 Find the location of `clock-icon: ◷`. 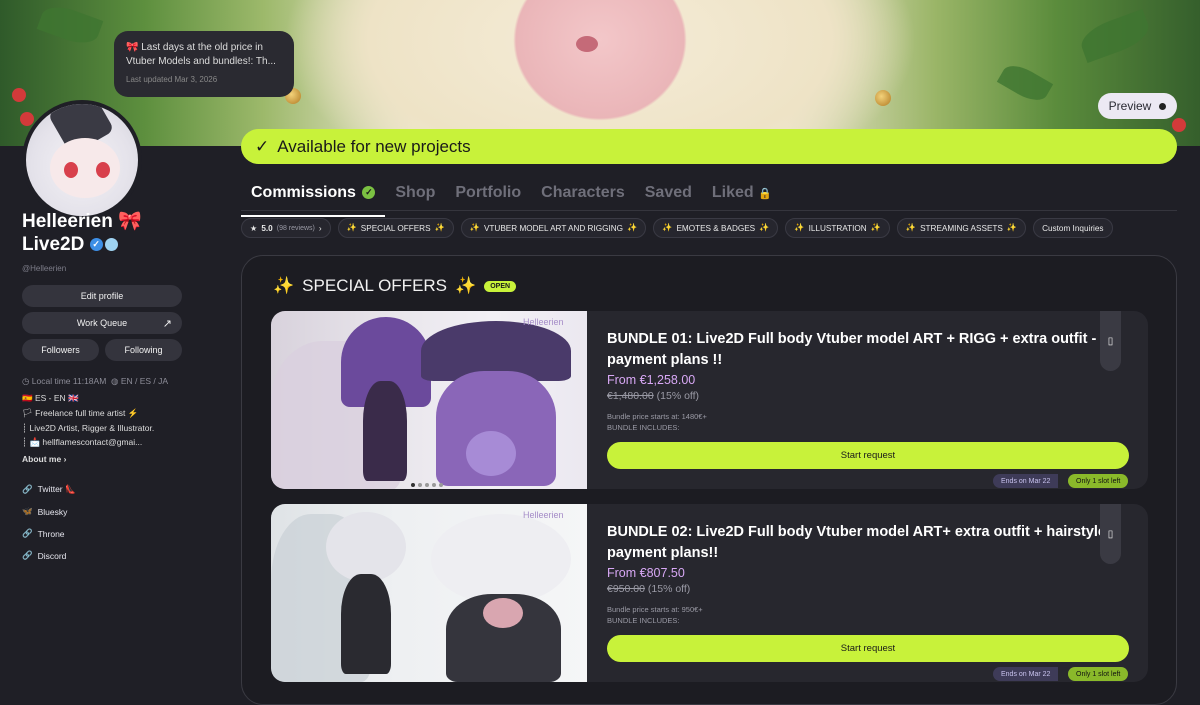

clock-icon: ◷ is located at coordinates (26, 381).